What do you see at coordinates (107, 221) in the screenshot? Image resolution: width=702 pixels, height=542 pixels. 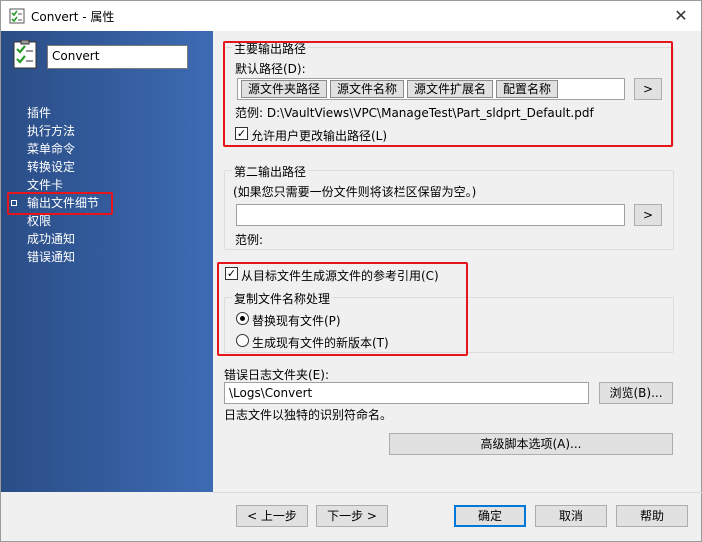 I see `sidebar-item-permissions: 权限` at bounding box center [107, 221].